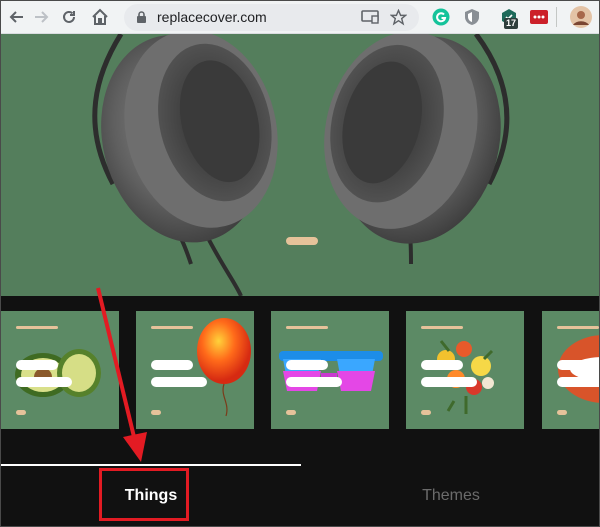 This screenshot has width=600, height=527. What do you see at coordinates (300, 495) in the screenshot?
I see `bottom-tab-bar: Things Themes` at bounding box center [300, 495].